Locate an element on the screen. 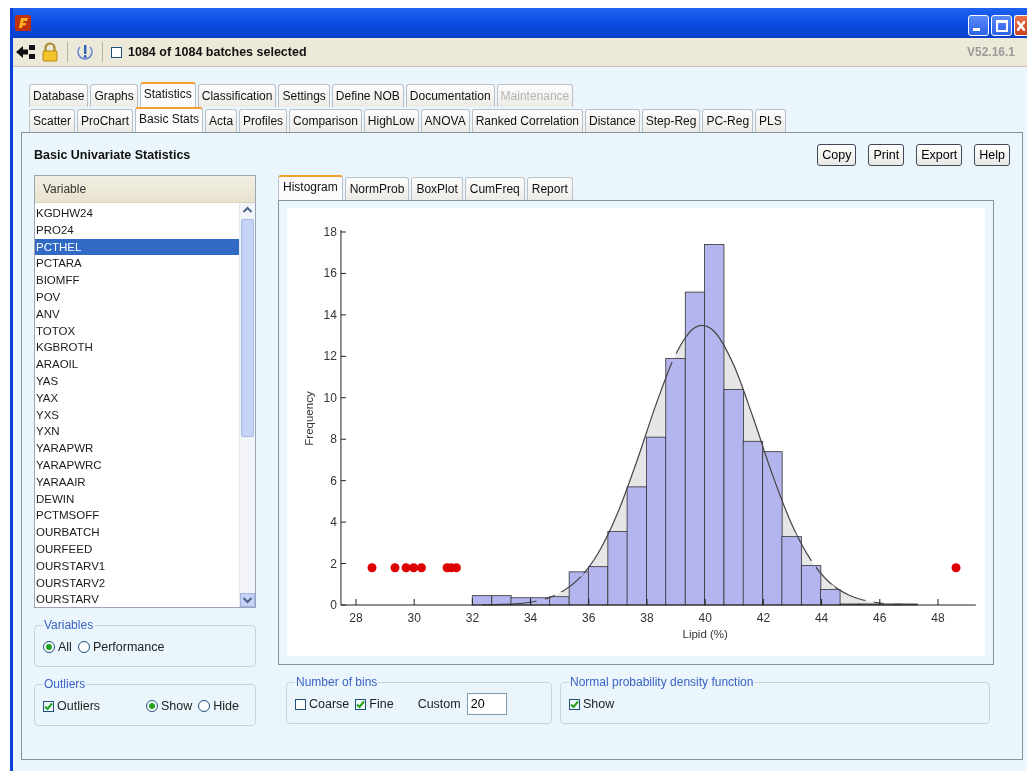 This screenshot has height=771, width=1027. group-title: Outliers is located at coordinates (65, 684).